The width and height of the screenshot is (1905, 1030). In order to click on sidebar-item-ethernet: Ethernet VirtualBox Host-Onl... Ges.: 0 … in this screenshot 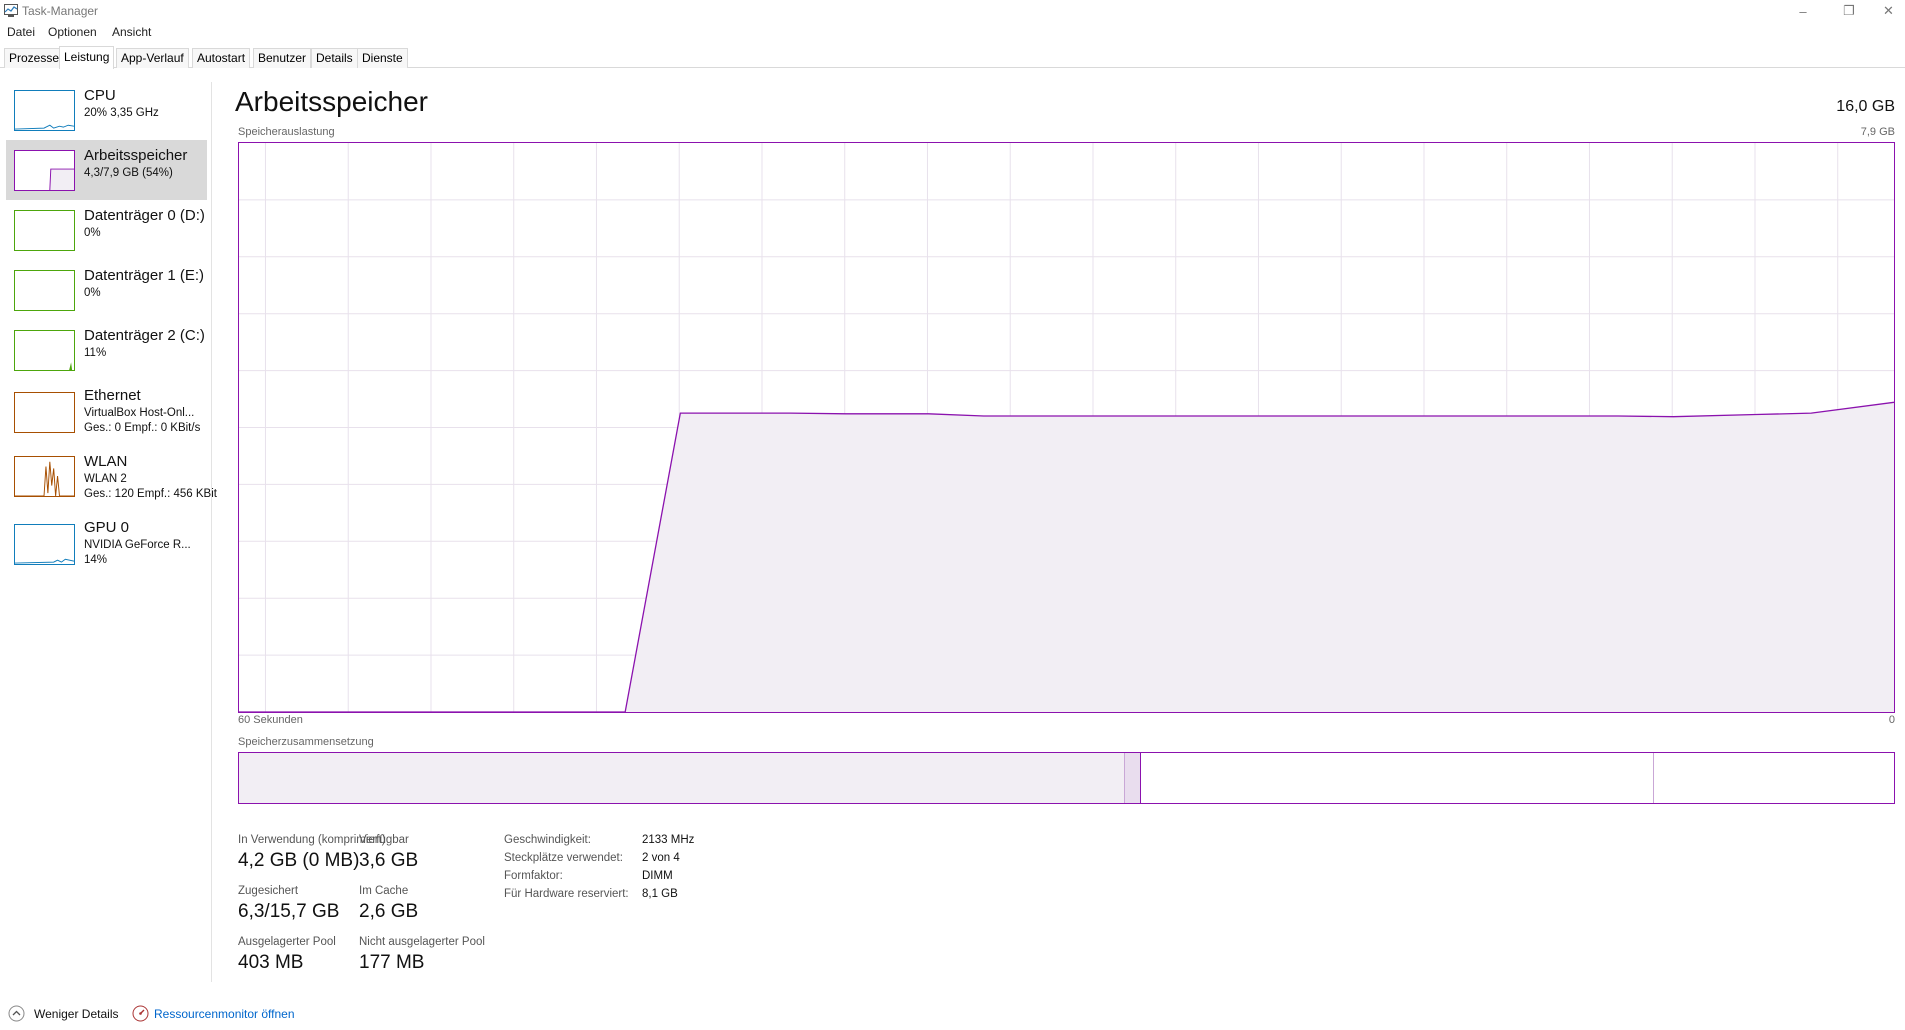, I will do `click(106, 414)`.